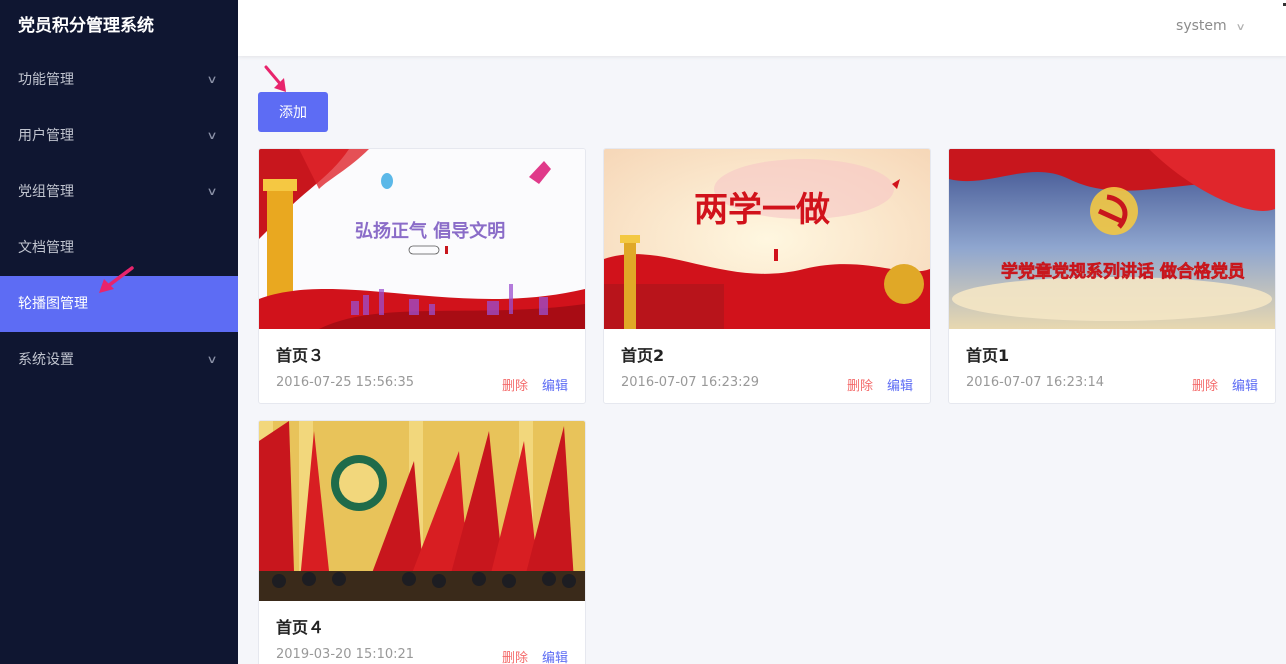 The height and width of the screenshot is (664, 1286). What do you see at coordinates (345, 382) in the screenshot?
I see `card-date: 2016-07-25 15:56:35` at bounding box center [345, 382].